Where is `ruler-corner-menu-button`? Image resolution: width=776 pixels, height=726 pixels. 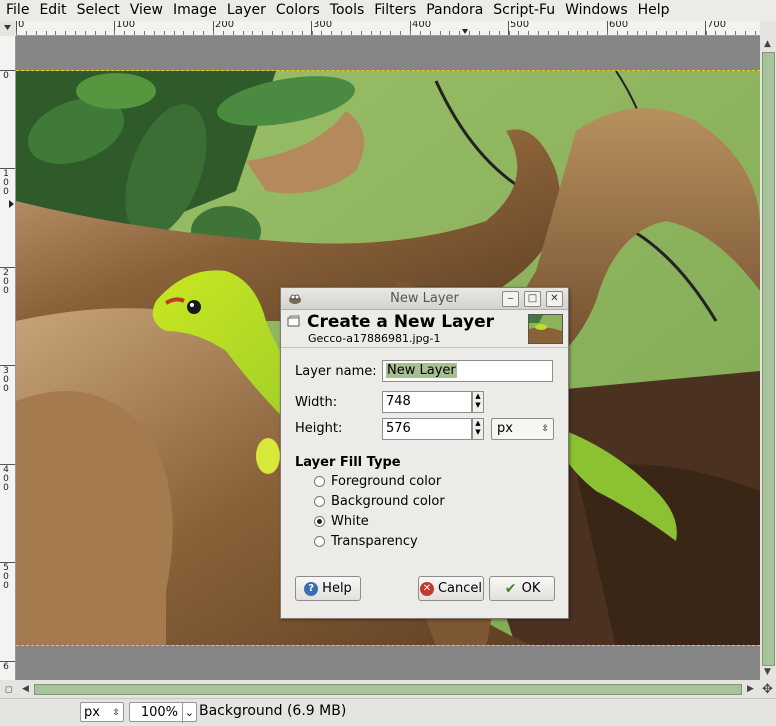
ruler-corner-menu-button is located at coordinates (7, 28).